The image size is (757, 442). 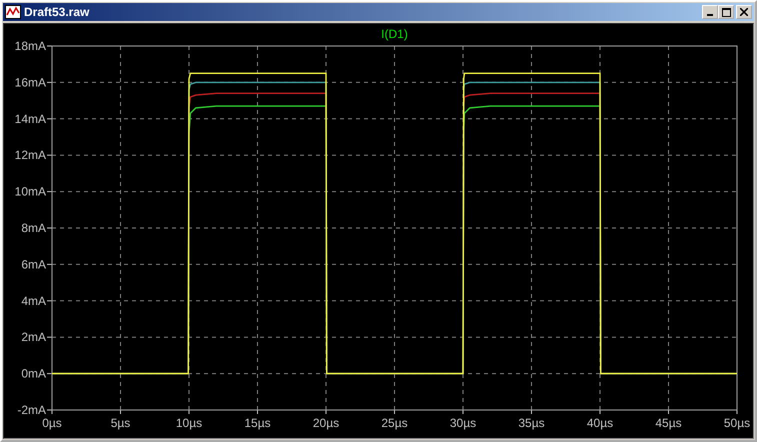 I want to click on y-tick-label: 2mA, so click(x=33, y=337).